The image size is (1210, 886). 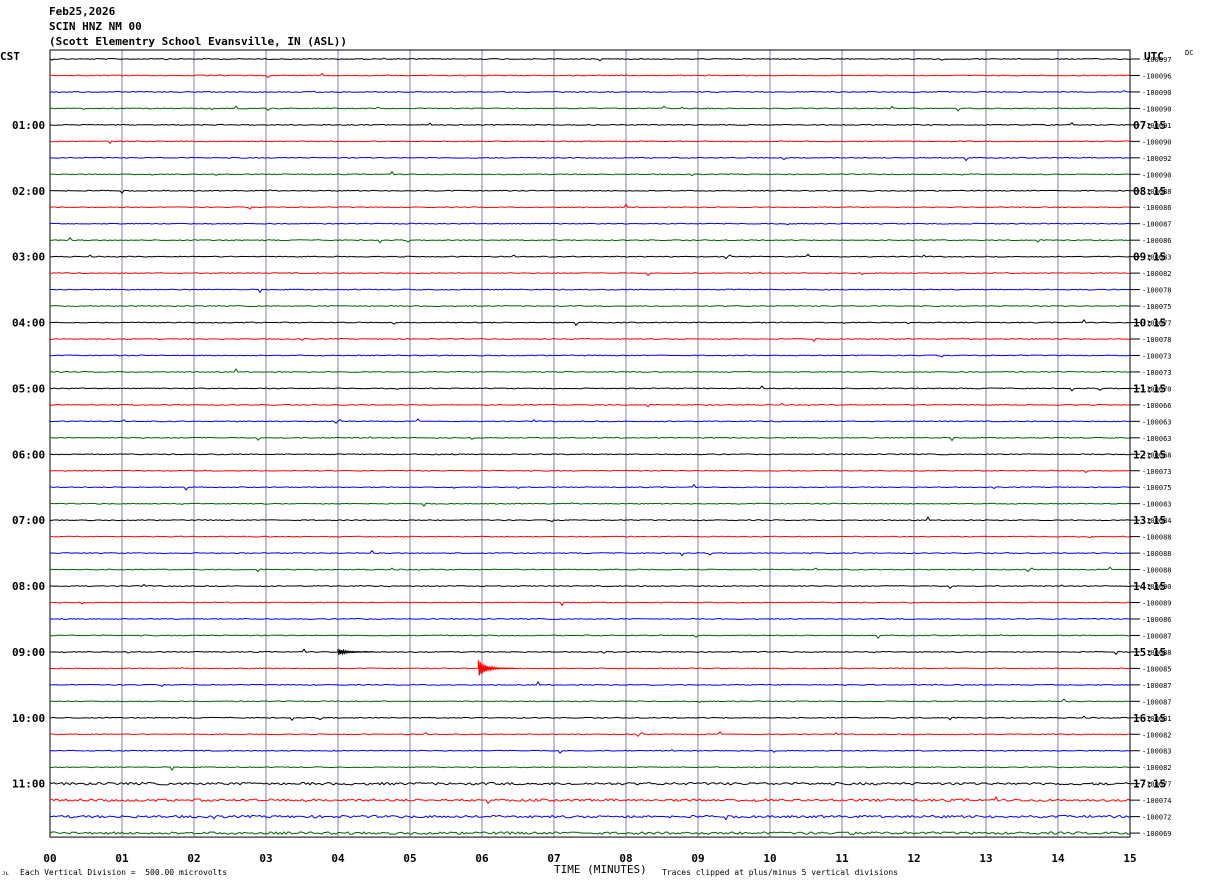 What do you see at coordinates (122, 858) in the screenshot?
I see `x-tick-label: 01` at bounding box center [122, 858].